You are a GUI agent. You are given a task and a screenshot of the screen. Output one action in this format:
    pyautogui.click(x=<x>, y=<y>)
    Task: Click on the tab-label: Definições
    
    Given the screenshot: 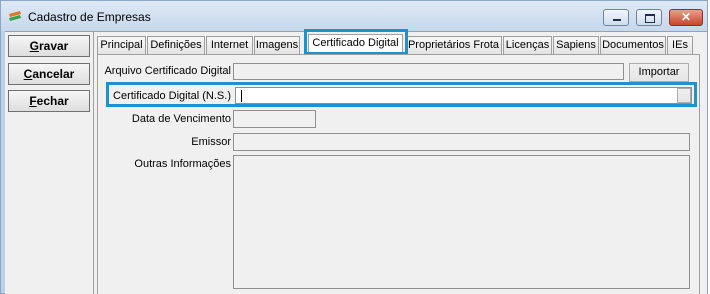 What is the action you would take?
    pyautogui.click(x=176, y=45)
    